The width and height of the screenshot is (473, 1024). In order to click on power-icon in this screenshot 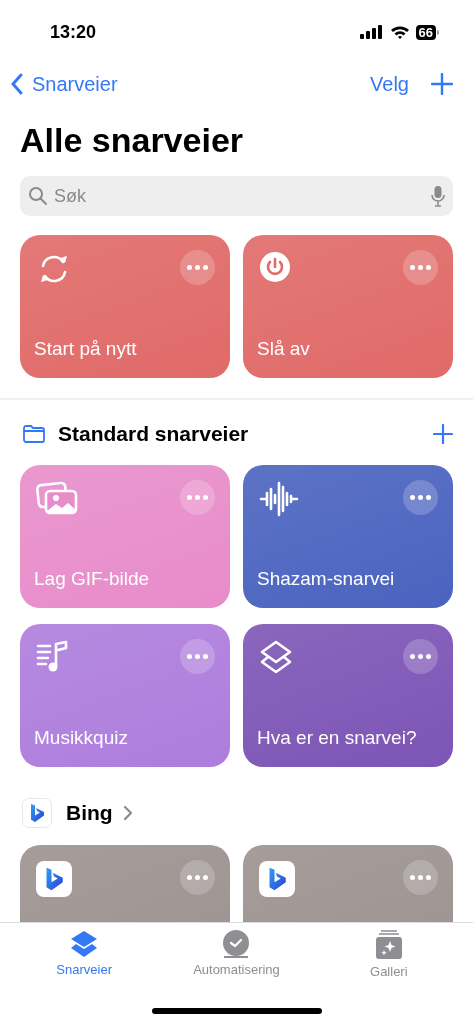, I will do `click(275, 267)`.